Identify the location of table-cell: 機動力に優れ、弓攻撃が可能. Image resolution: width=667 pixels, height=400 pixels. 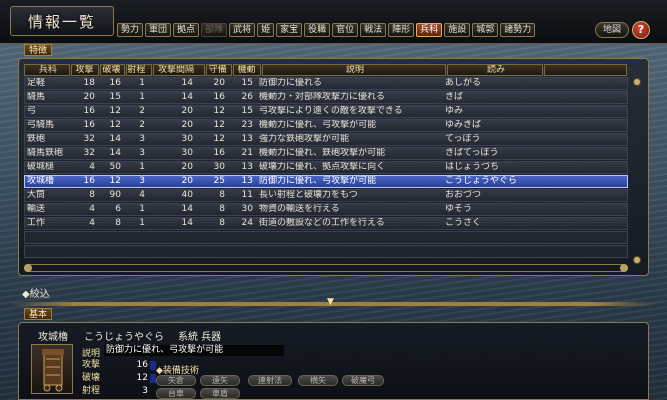
(318, 125).